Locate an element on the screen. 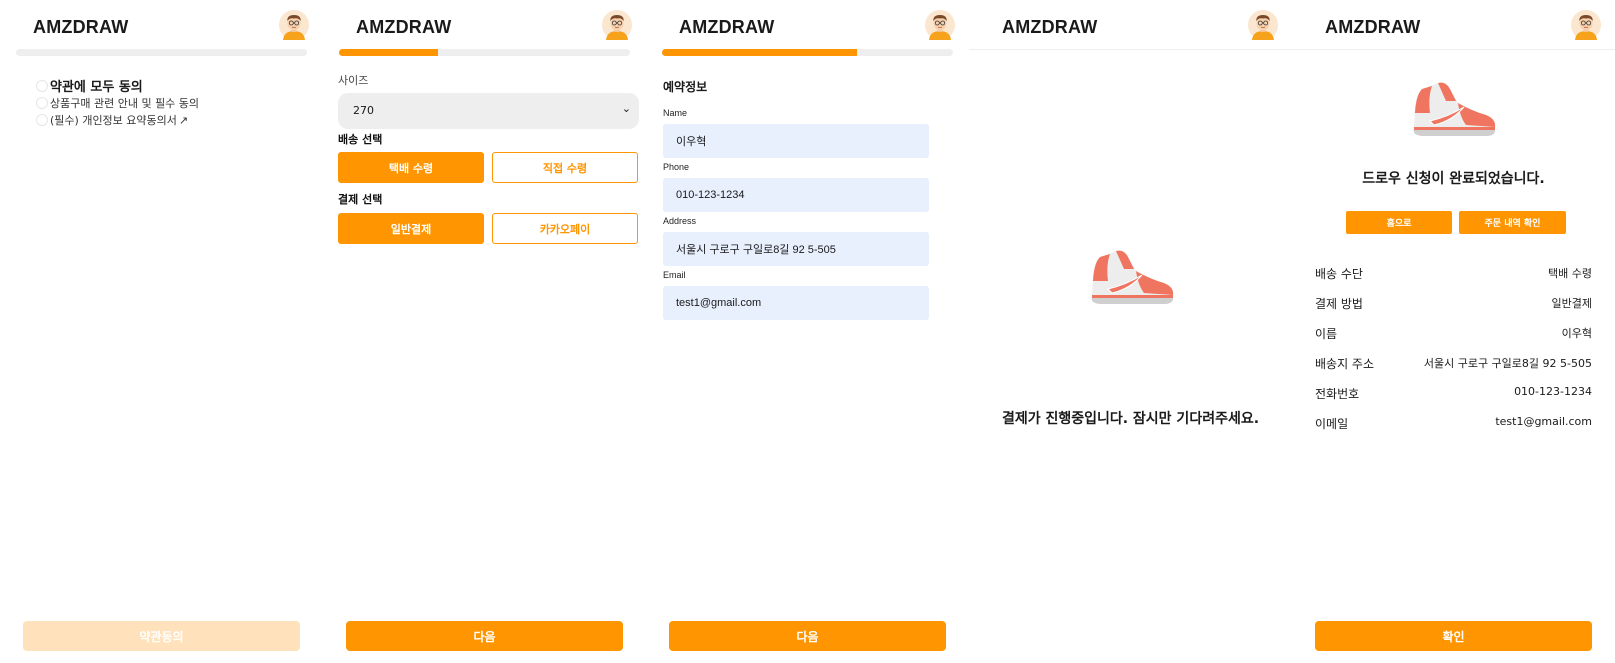 The height and width of the screenshot is (663, 1615). delivery-option-courier: 택배 수령 is located at coordinates (411, 167).